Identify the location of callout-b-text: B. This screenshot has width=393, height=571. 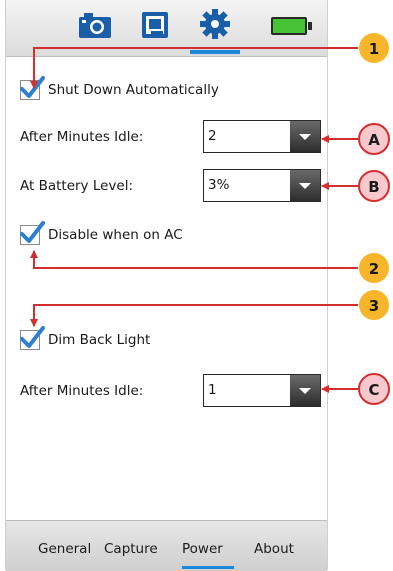
(373, 187).